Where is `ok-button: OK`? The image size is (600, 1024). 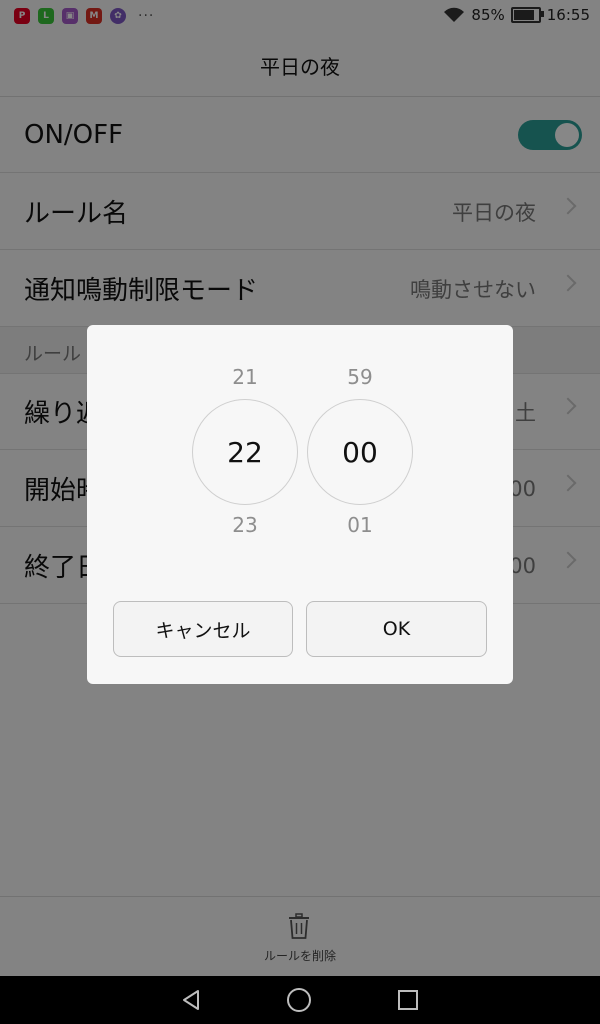
ok-button: OK is located at coordinates (396, 629).